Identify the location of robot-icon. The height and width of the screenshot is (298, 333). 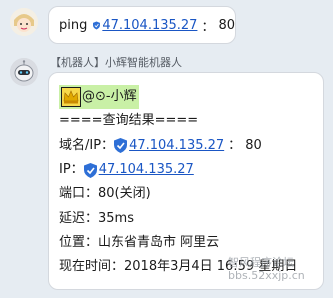
(24, 72).